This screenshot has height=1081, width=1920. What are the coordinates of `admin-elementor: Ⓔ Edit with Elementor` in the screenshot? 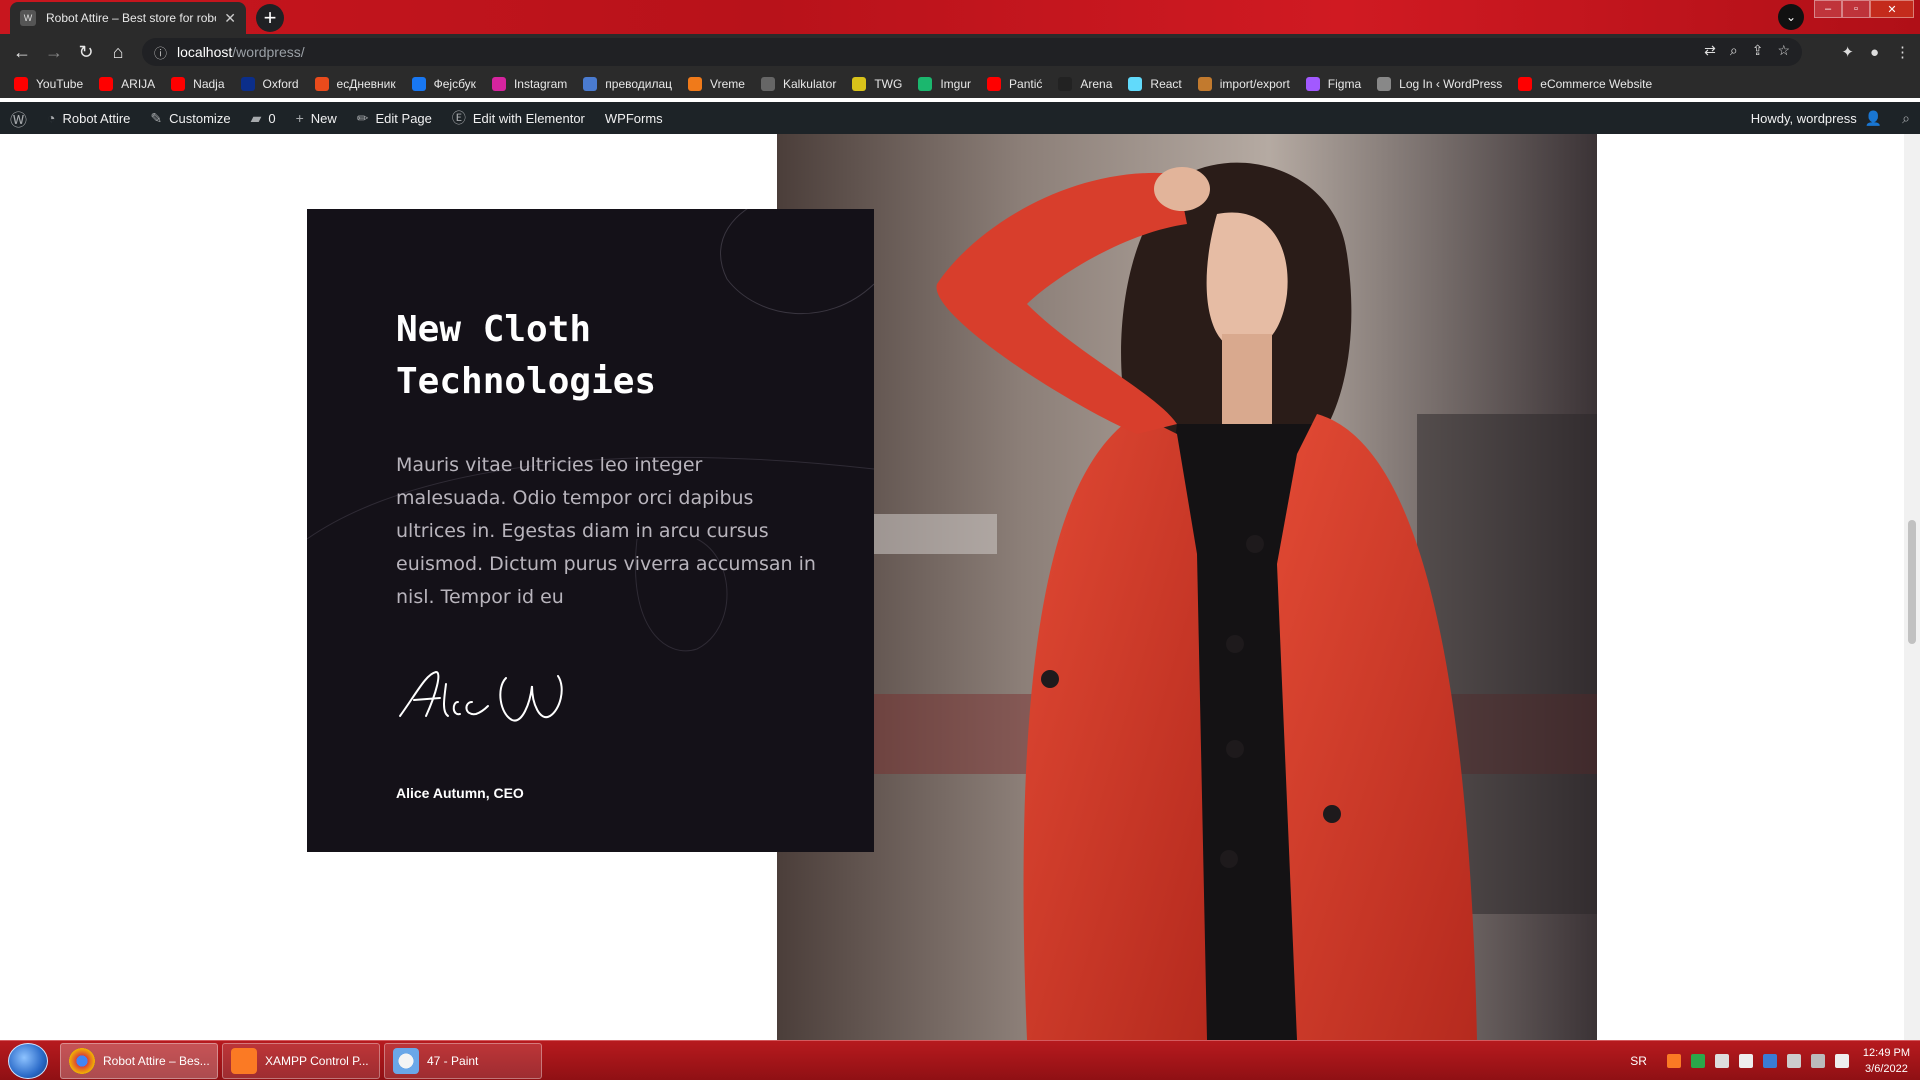 It's located at (518, 118).